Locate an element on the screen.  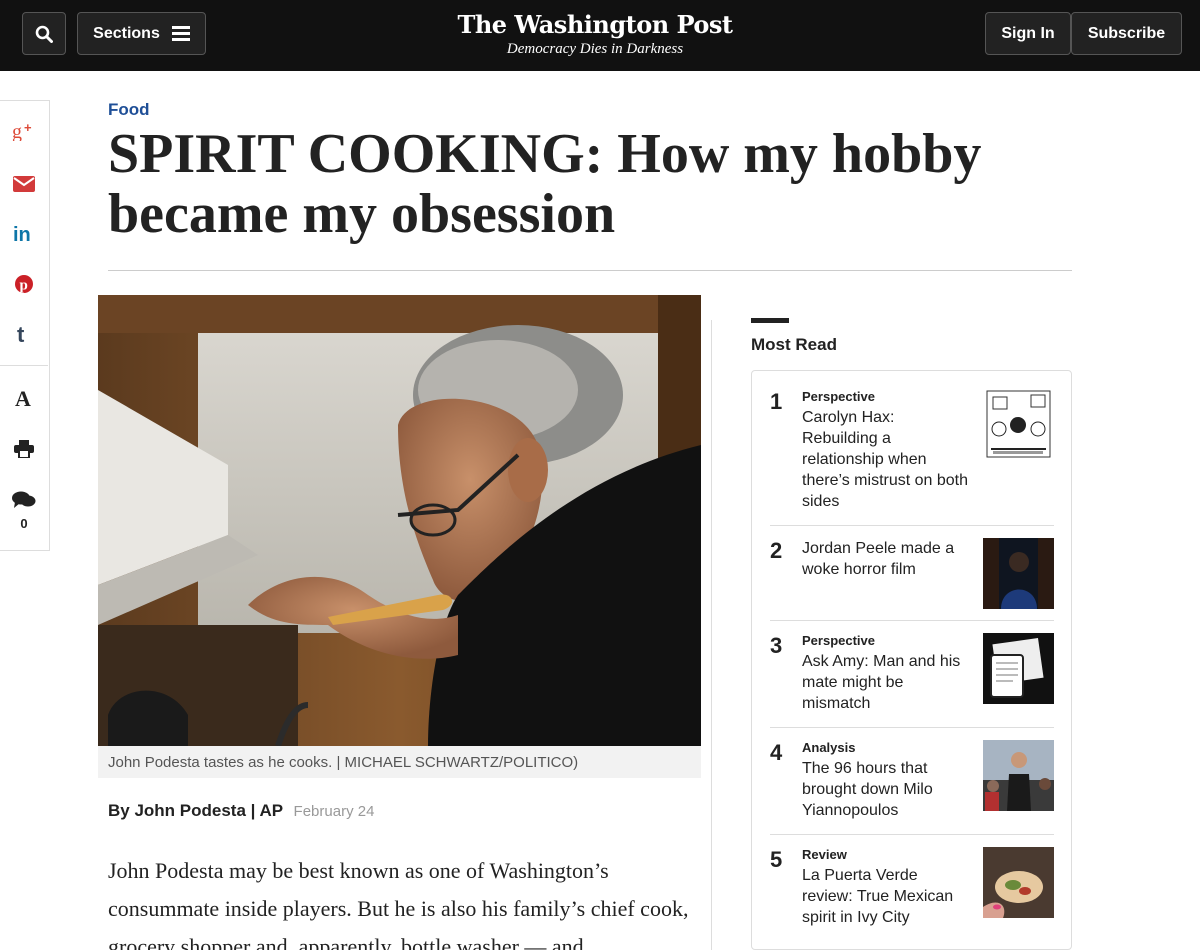
comment-count: 0 is located at coordinates (24, 523).